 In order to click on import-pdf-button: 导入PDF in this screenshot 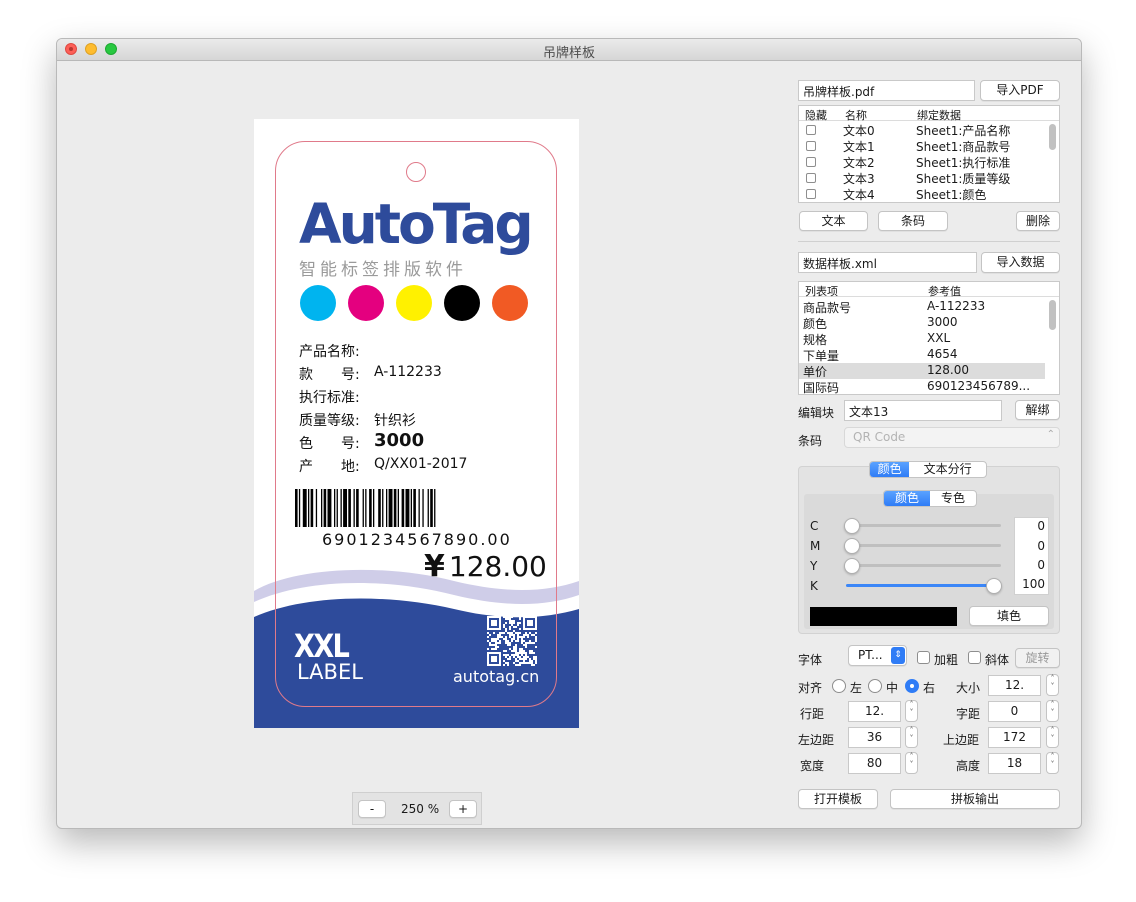, I will do `click(1020, 90)`.